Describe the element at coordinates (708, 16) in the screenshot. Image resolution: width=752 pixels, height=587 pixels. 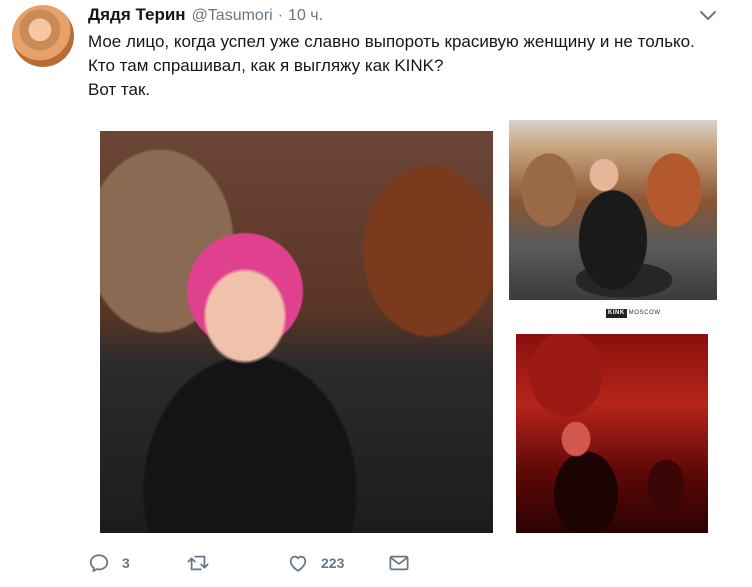
I see `chevron-down-icon` at that location.